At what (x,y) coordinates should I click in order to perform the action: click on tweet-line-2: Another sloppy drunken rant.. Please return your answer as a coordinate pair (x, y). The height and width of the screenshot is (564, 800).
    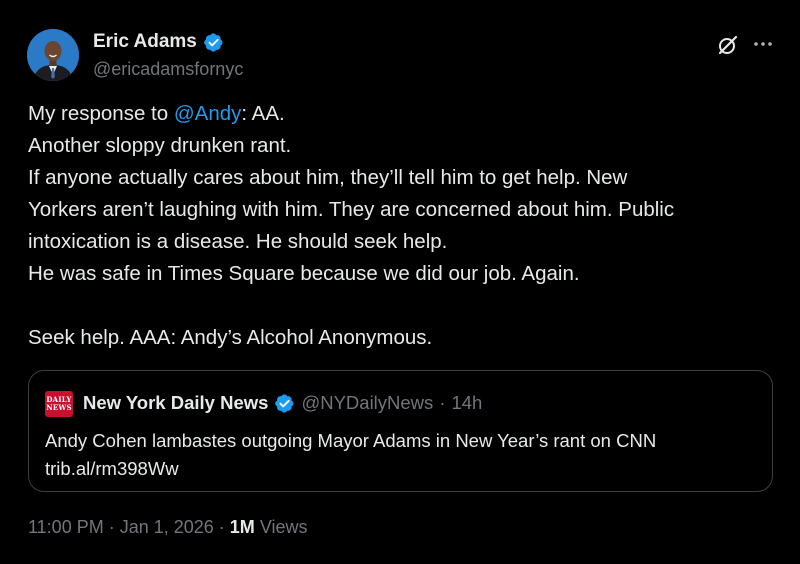
    Looking at the image, I should click on (160, 145).